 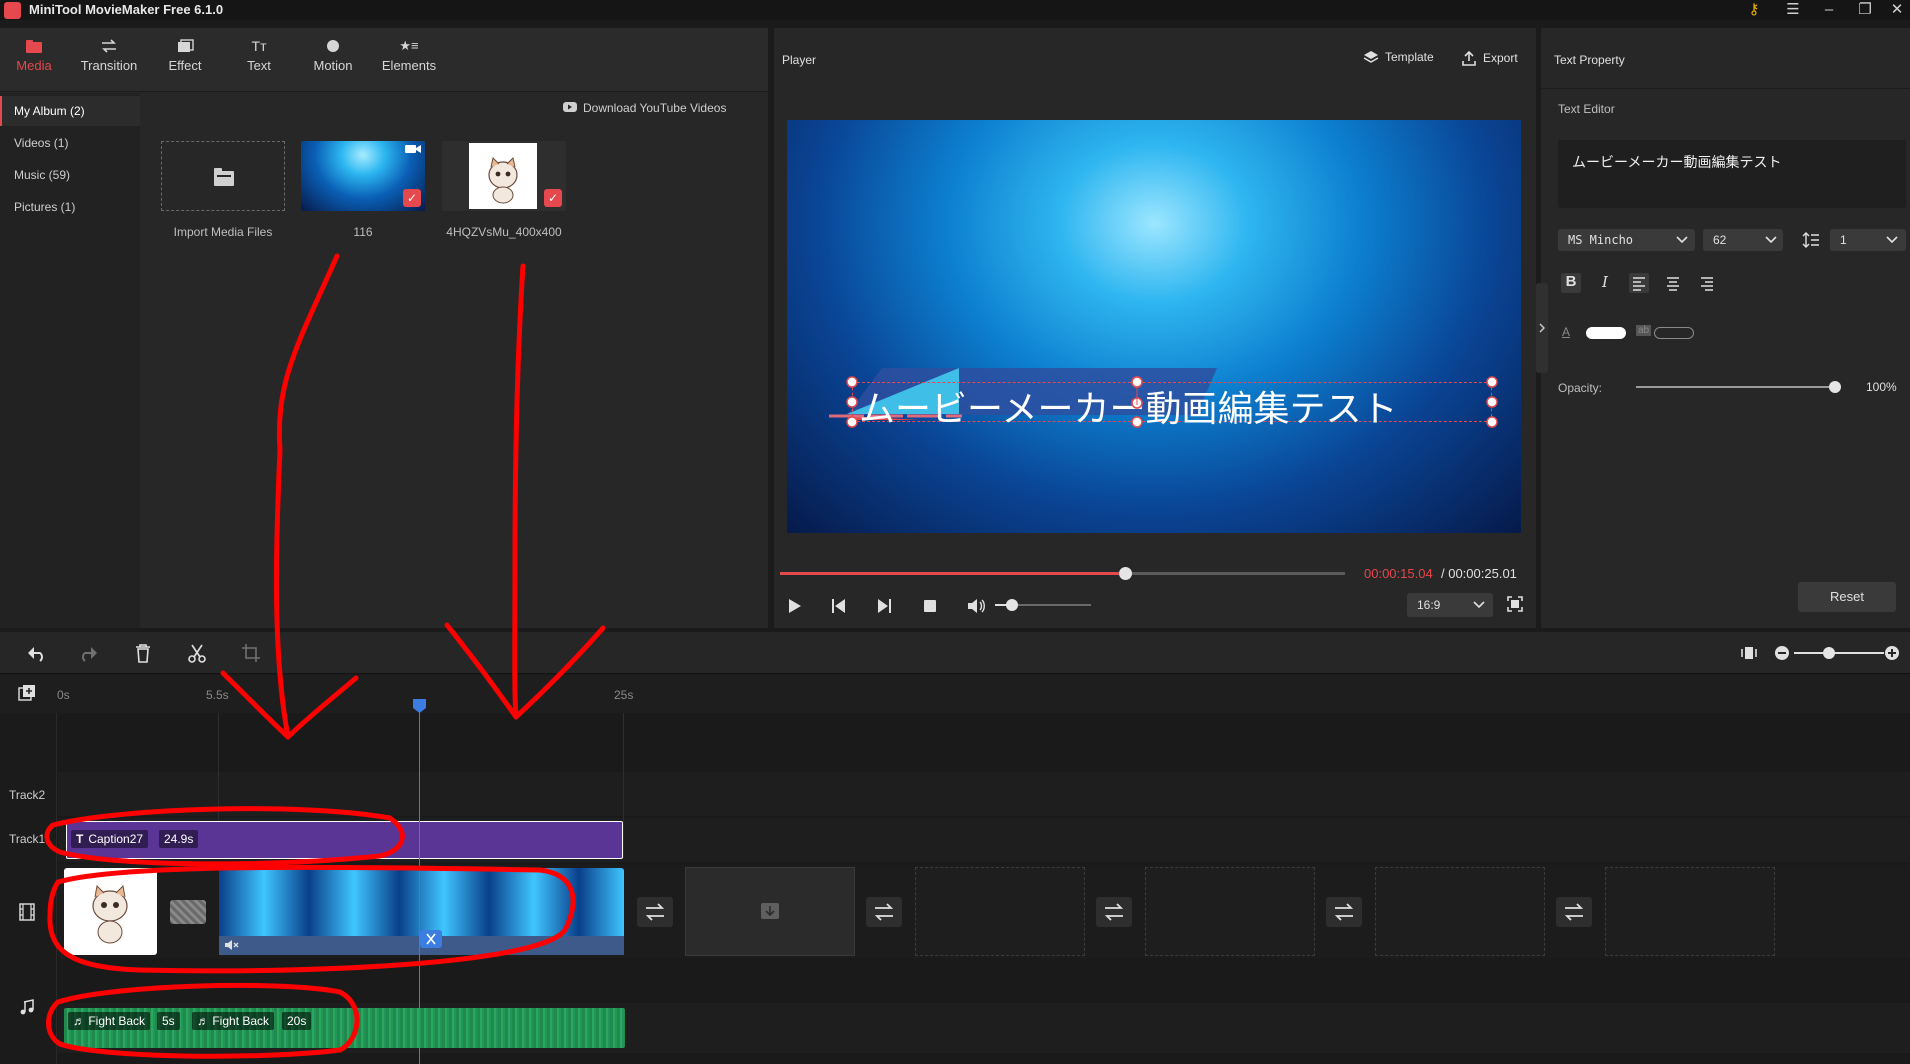 I want to click on swap-icon, so click(x=109, y=46).